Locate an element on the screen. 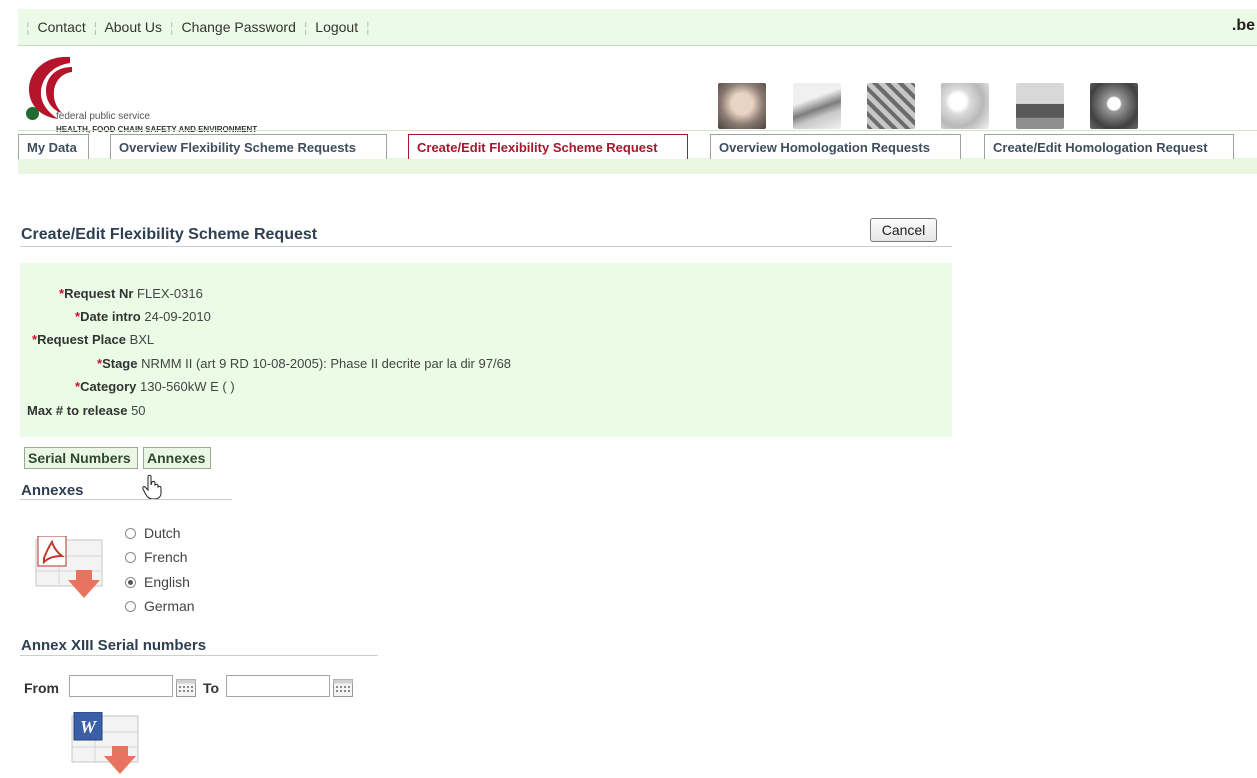 Image resolution: width=1257 pixels, height=778 pixels. stage-label: Stage is located at coordinates (120, 363).